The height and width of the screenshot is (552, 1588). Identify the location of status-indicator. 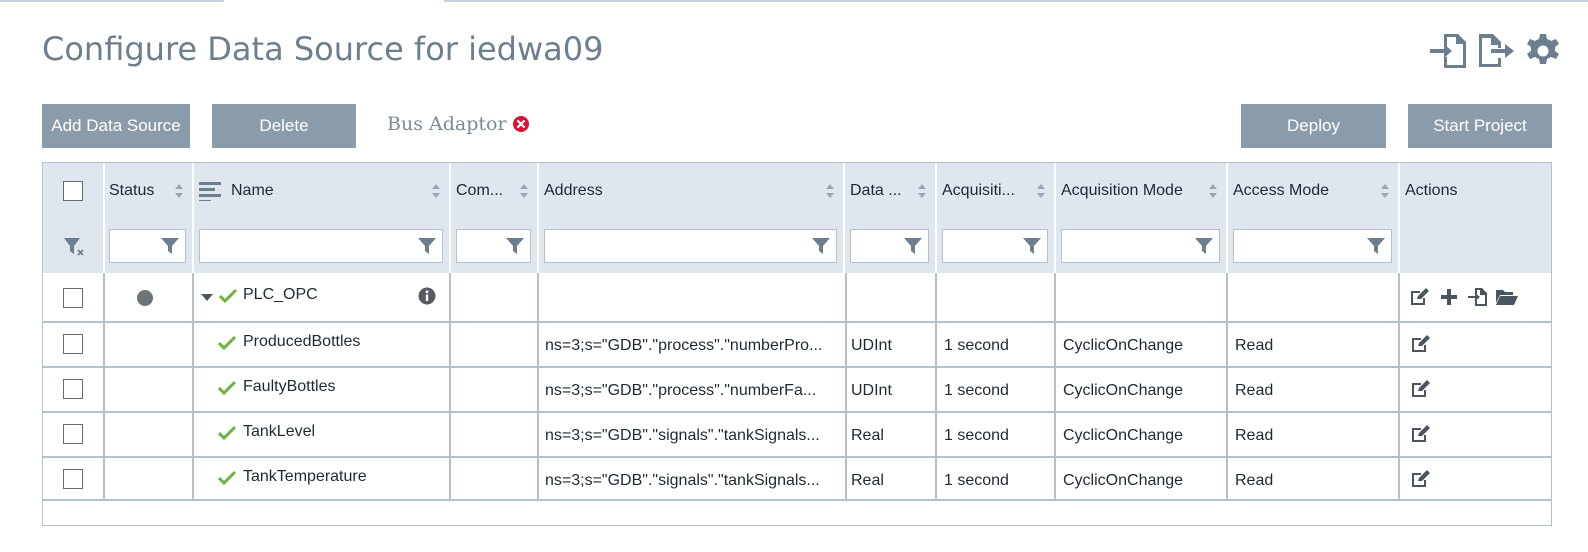
(145, 298).